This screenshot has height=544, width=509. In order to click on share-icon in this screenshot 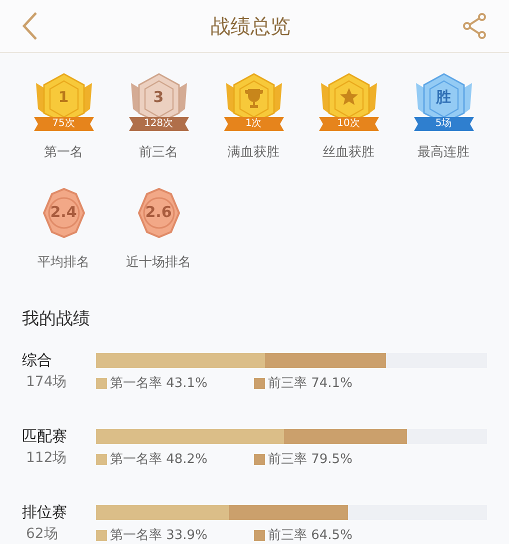, I will do `click(475, 26)`.